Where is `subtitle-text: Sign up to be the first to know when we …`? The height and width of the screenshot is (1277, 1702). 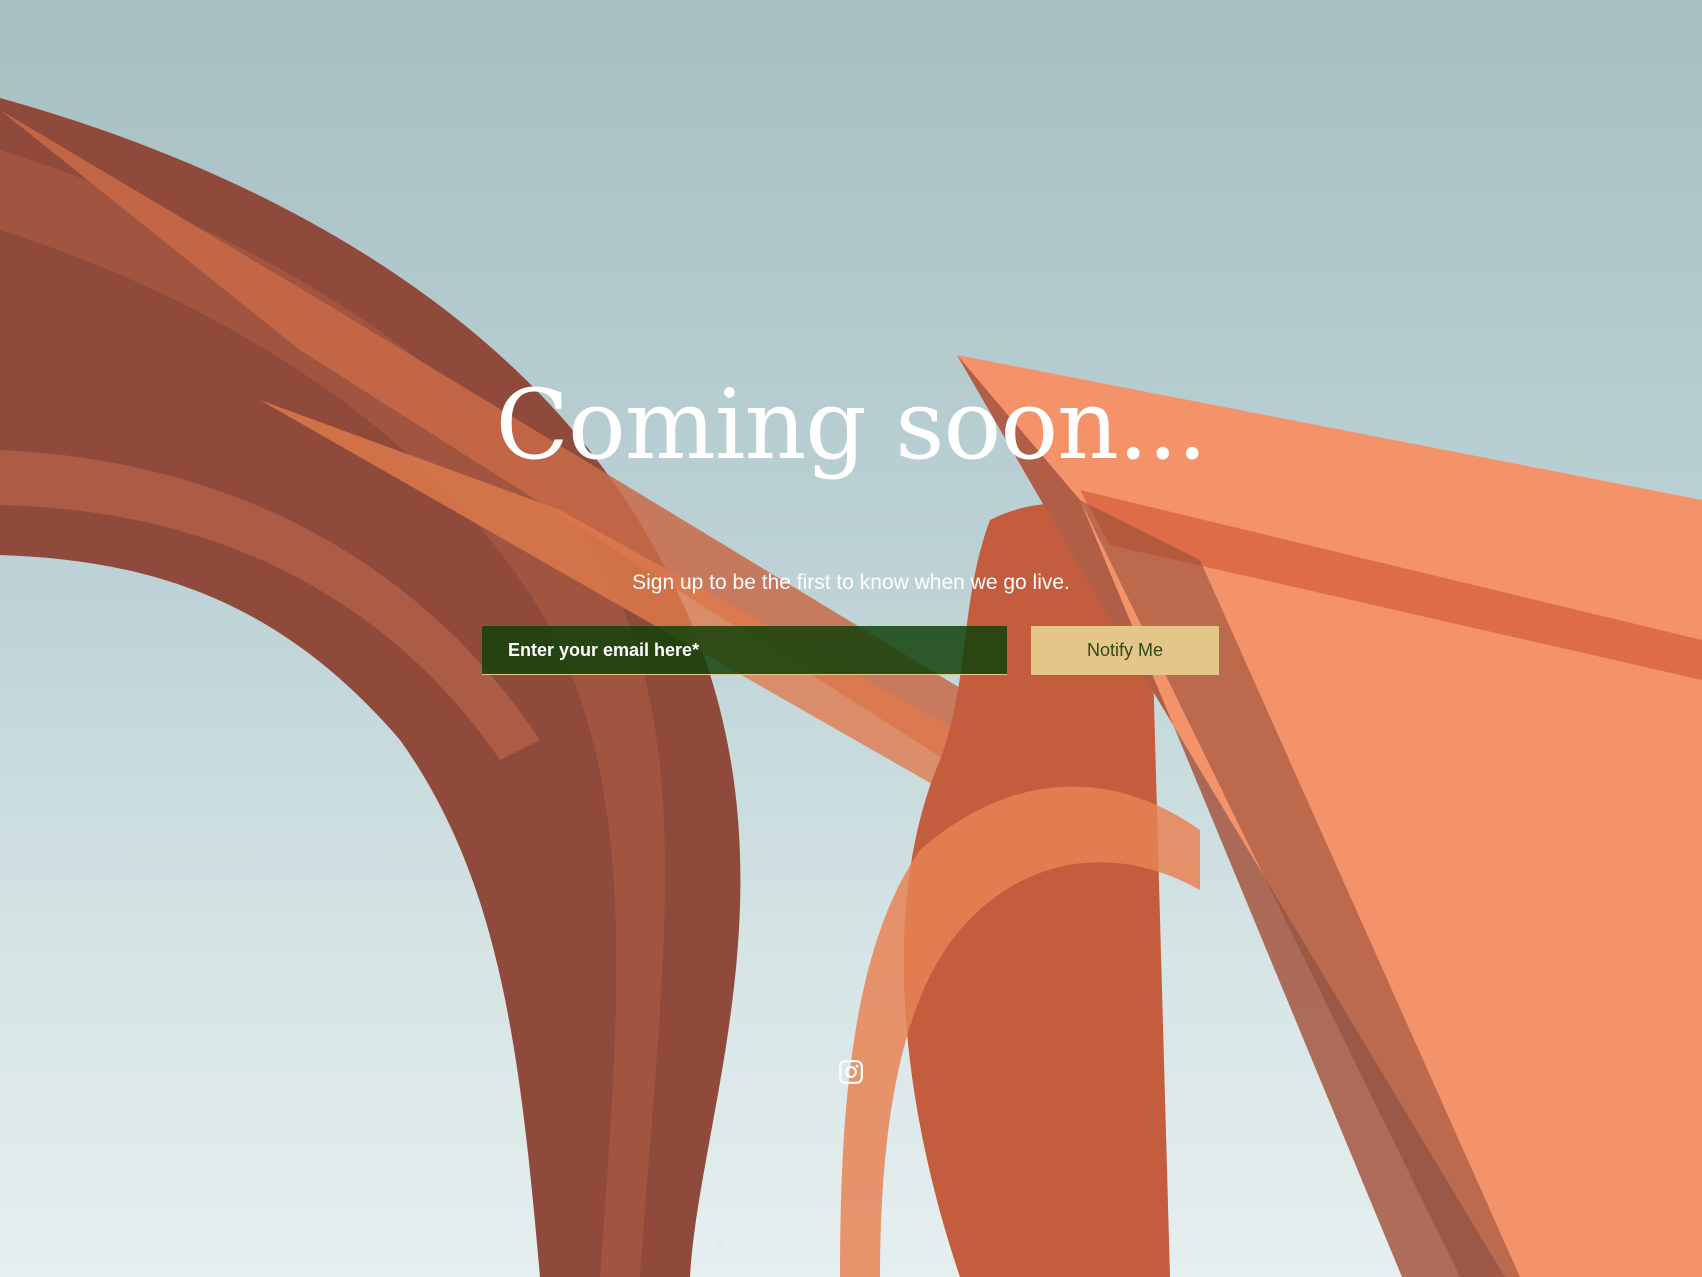 subtitle-text: Sign up to be the first to know when we … is located at coordinates (851, 582).